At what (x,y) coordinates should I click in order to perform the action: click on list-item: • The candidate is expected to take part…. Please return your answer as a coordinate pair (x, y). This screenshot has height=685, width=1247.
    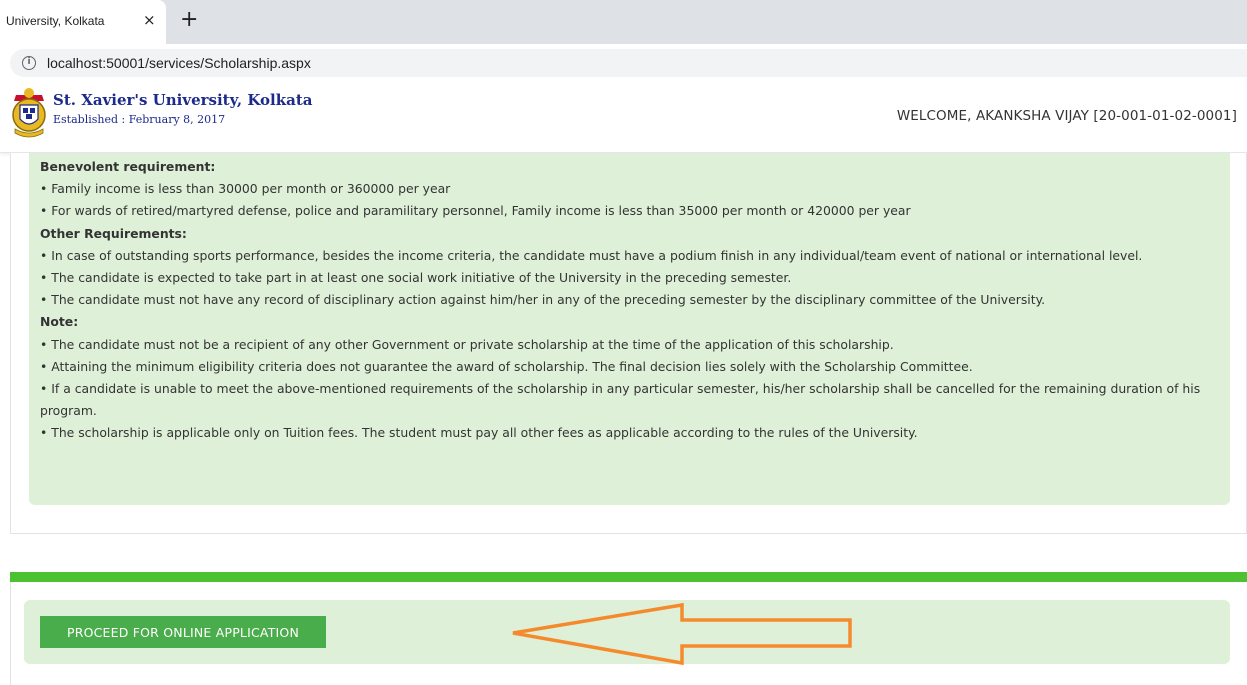
    Looking at the image, I should click on (416, 278).